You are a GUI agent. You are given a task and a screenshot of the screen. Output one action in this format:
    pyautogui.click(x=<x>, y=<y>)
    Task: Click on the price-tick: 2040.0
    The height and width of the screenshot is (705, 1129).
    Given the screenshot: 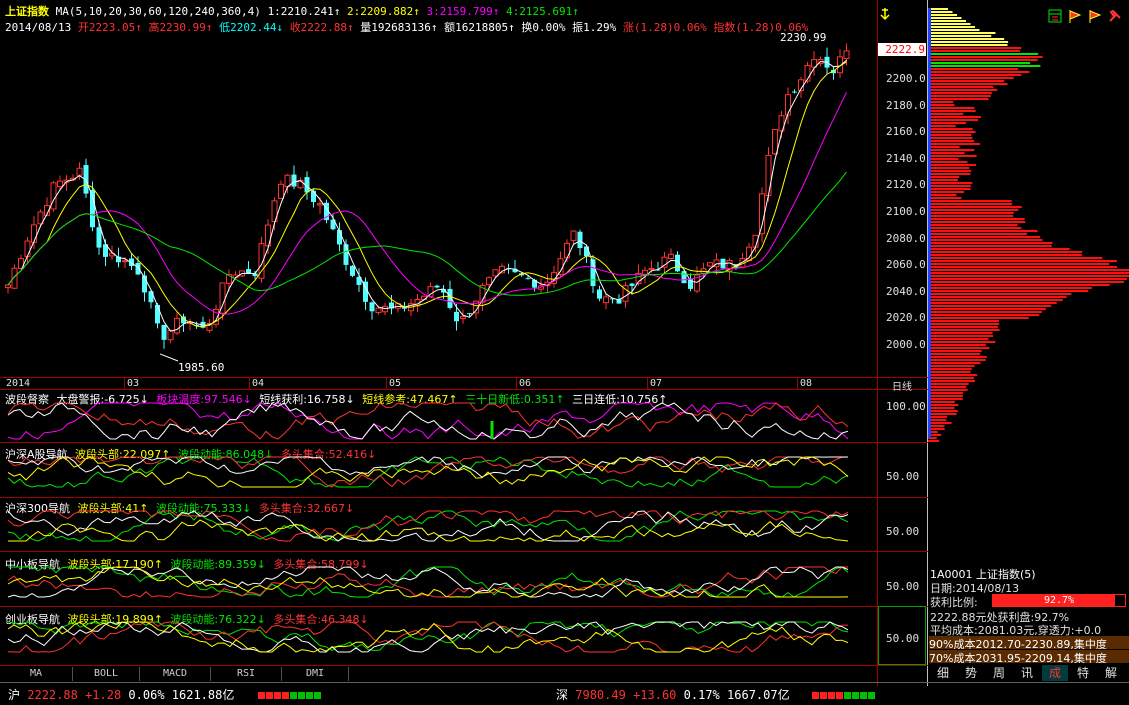 What is the action you would take?
    pyautogui.click(x=906, y=291)
    